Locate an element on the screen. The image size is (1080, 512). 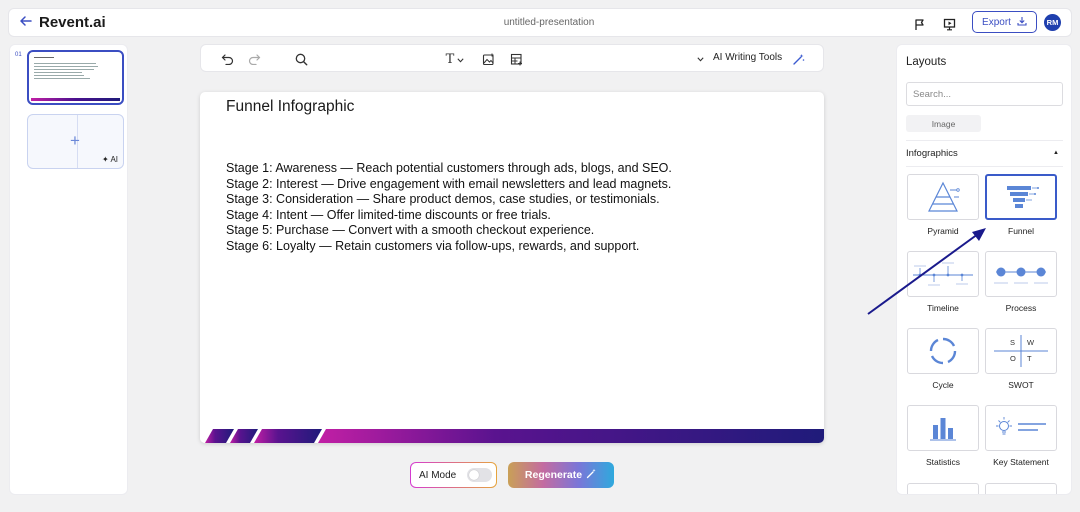
brand-logo: Revent.ai is located at coordinates (72, 23).